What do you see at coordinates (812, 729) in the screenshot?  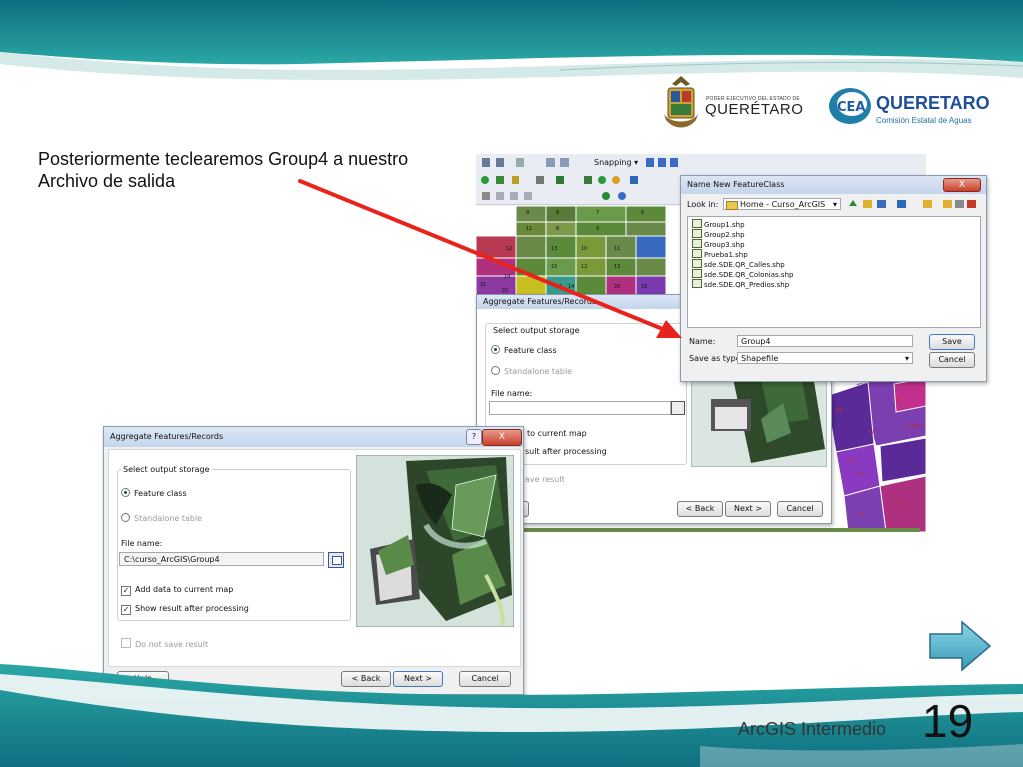 I see `footer-title: ArcGIS Intermedio` at bounding box center [812, 729].